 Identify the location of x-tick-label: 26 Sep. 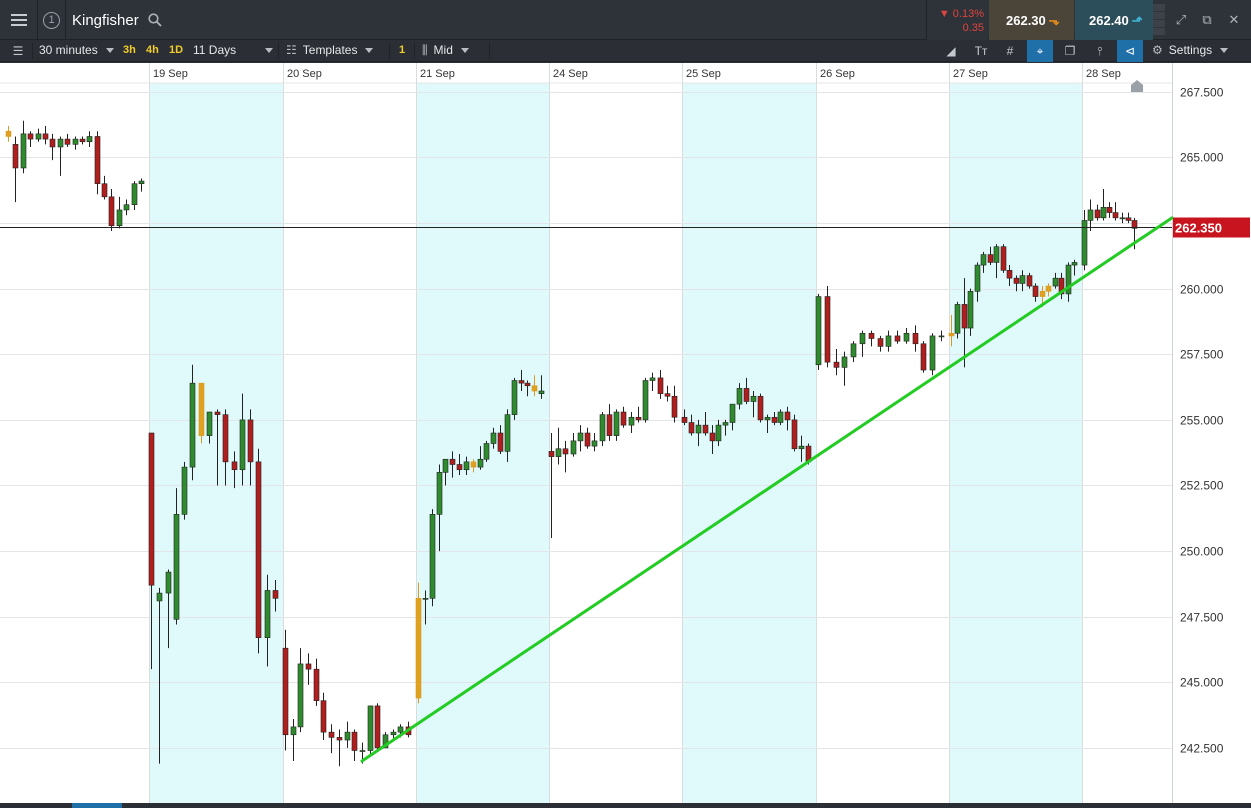
(837, 74).